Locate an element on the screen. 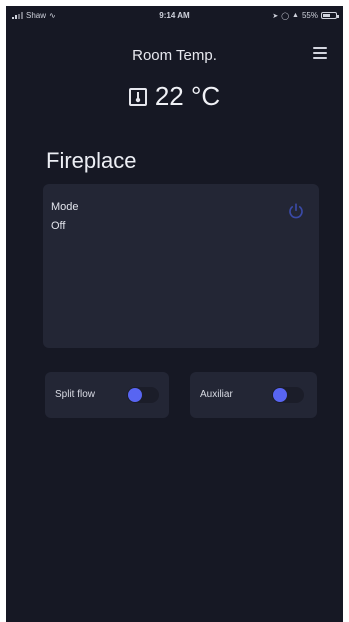 The width and height of the screenshot is (349, 622). thermometer-icon is located at coordinates (137, 96).